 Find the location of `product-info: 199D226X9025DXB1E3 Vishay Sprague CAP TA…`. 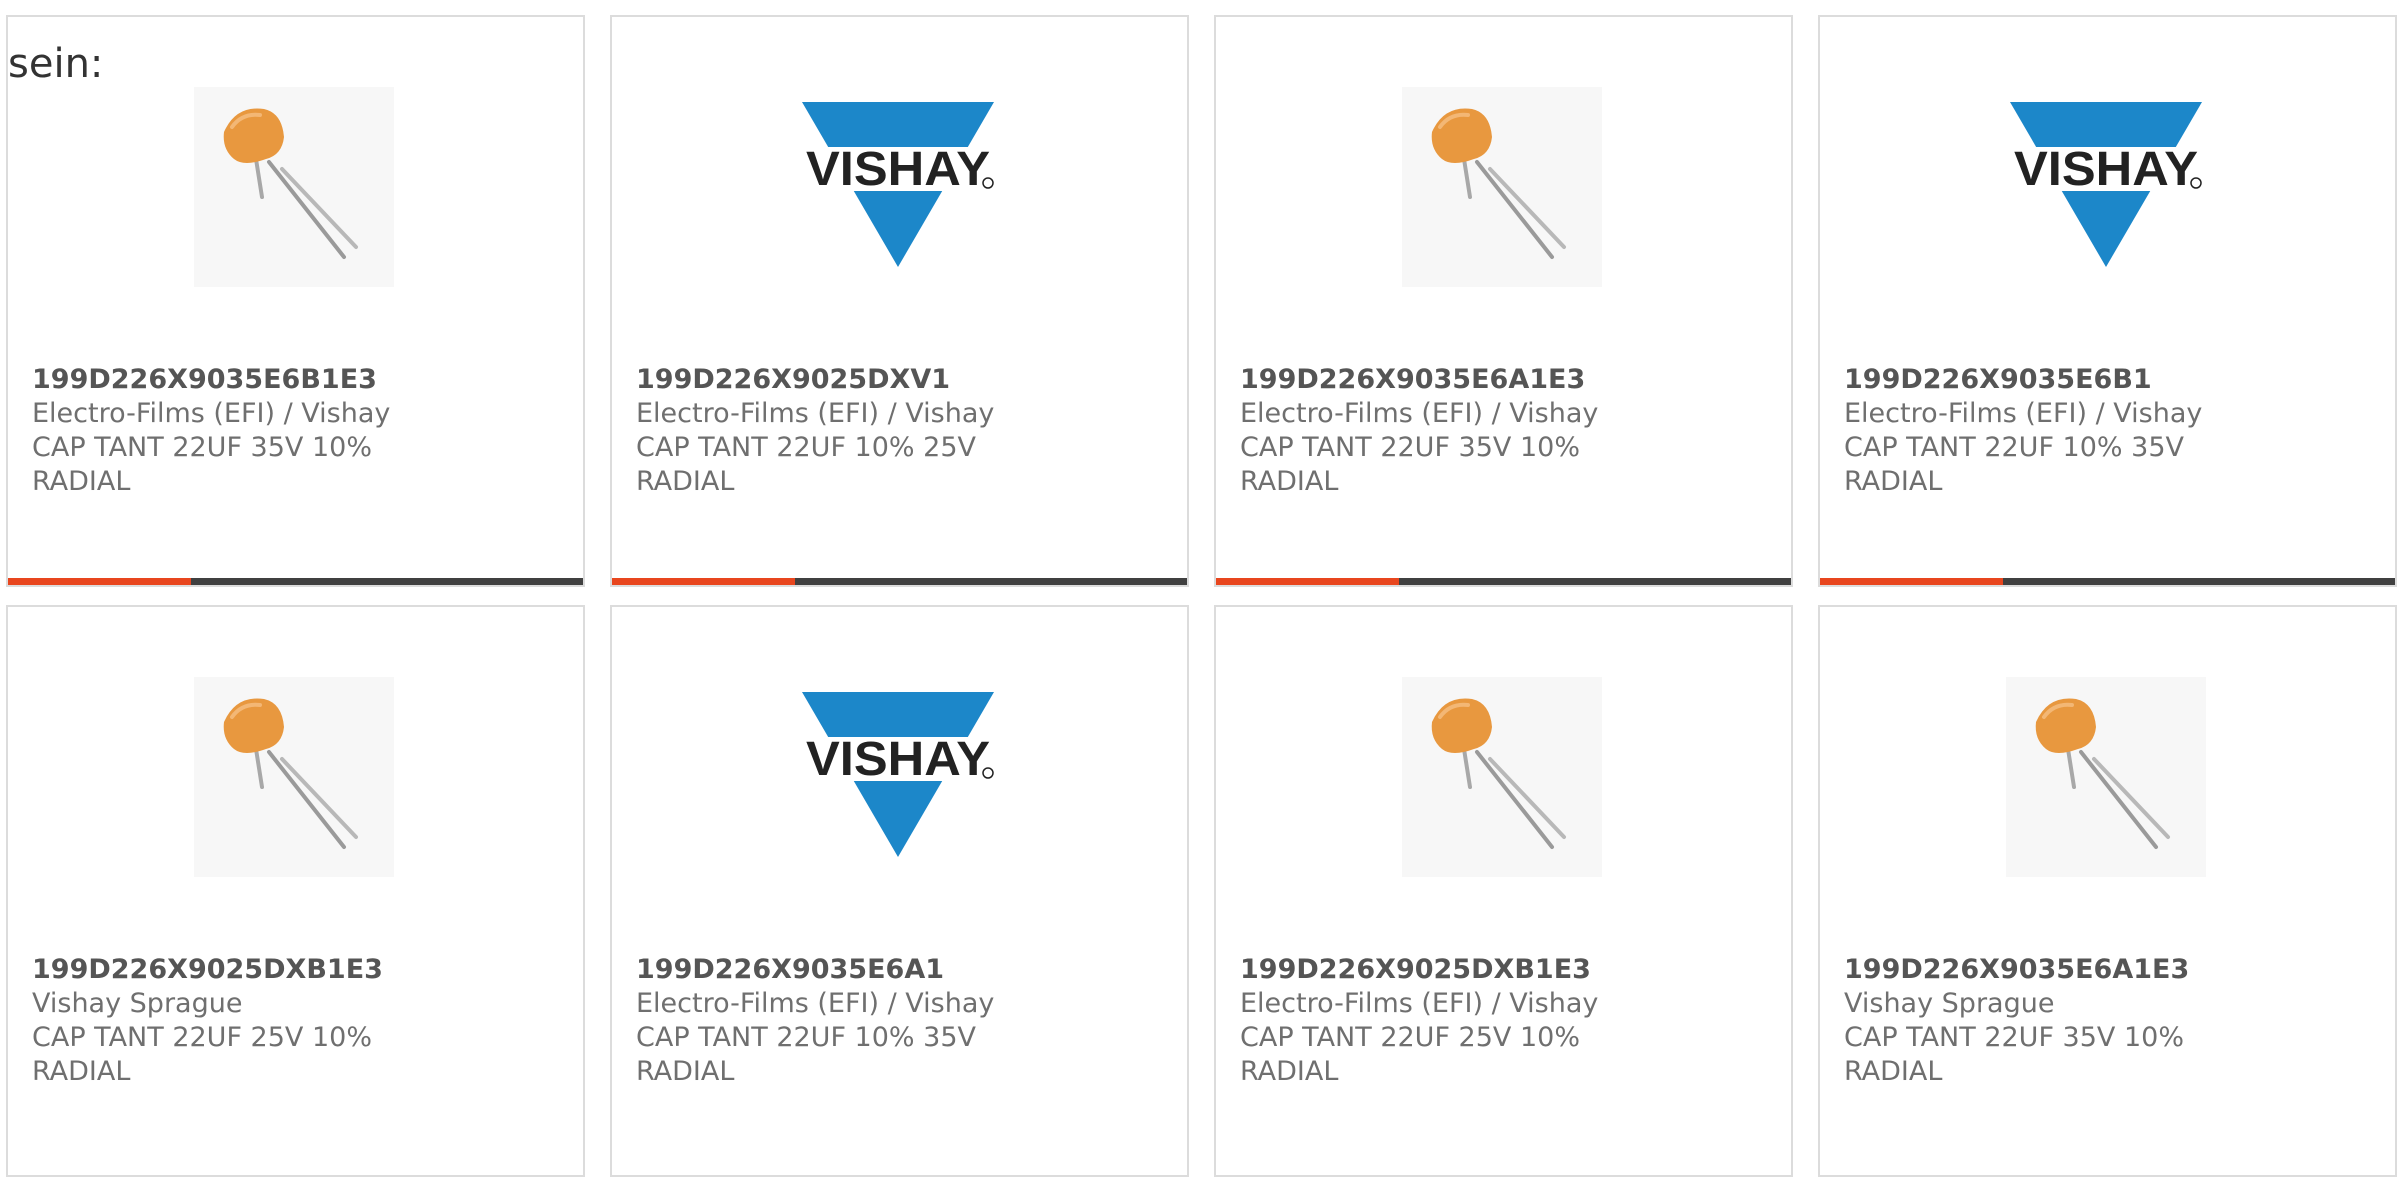

product-info: 199D226X9025DXB1E3 Vishay Sprague CAP TA… is located at coordinates (297, 1021).